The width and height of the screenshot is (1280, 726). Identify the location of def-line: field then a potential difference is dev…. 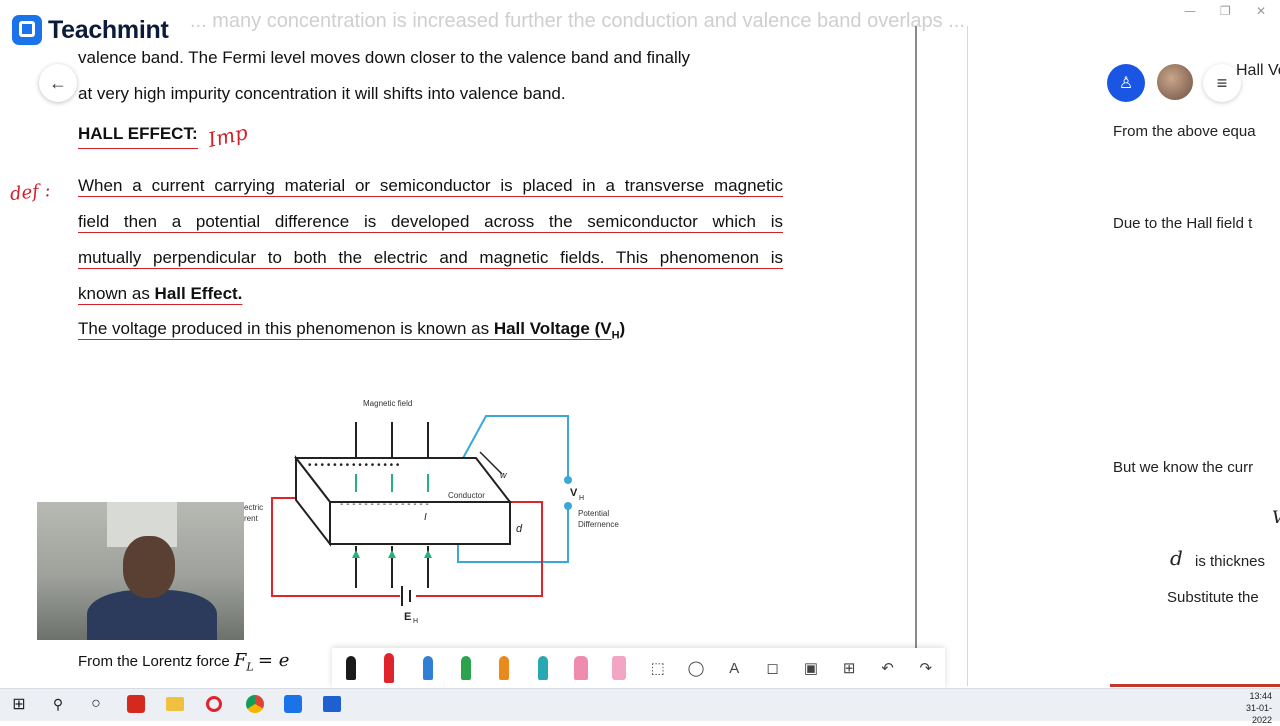
(430, 221).